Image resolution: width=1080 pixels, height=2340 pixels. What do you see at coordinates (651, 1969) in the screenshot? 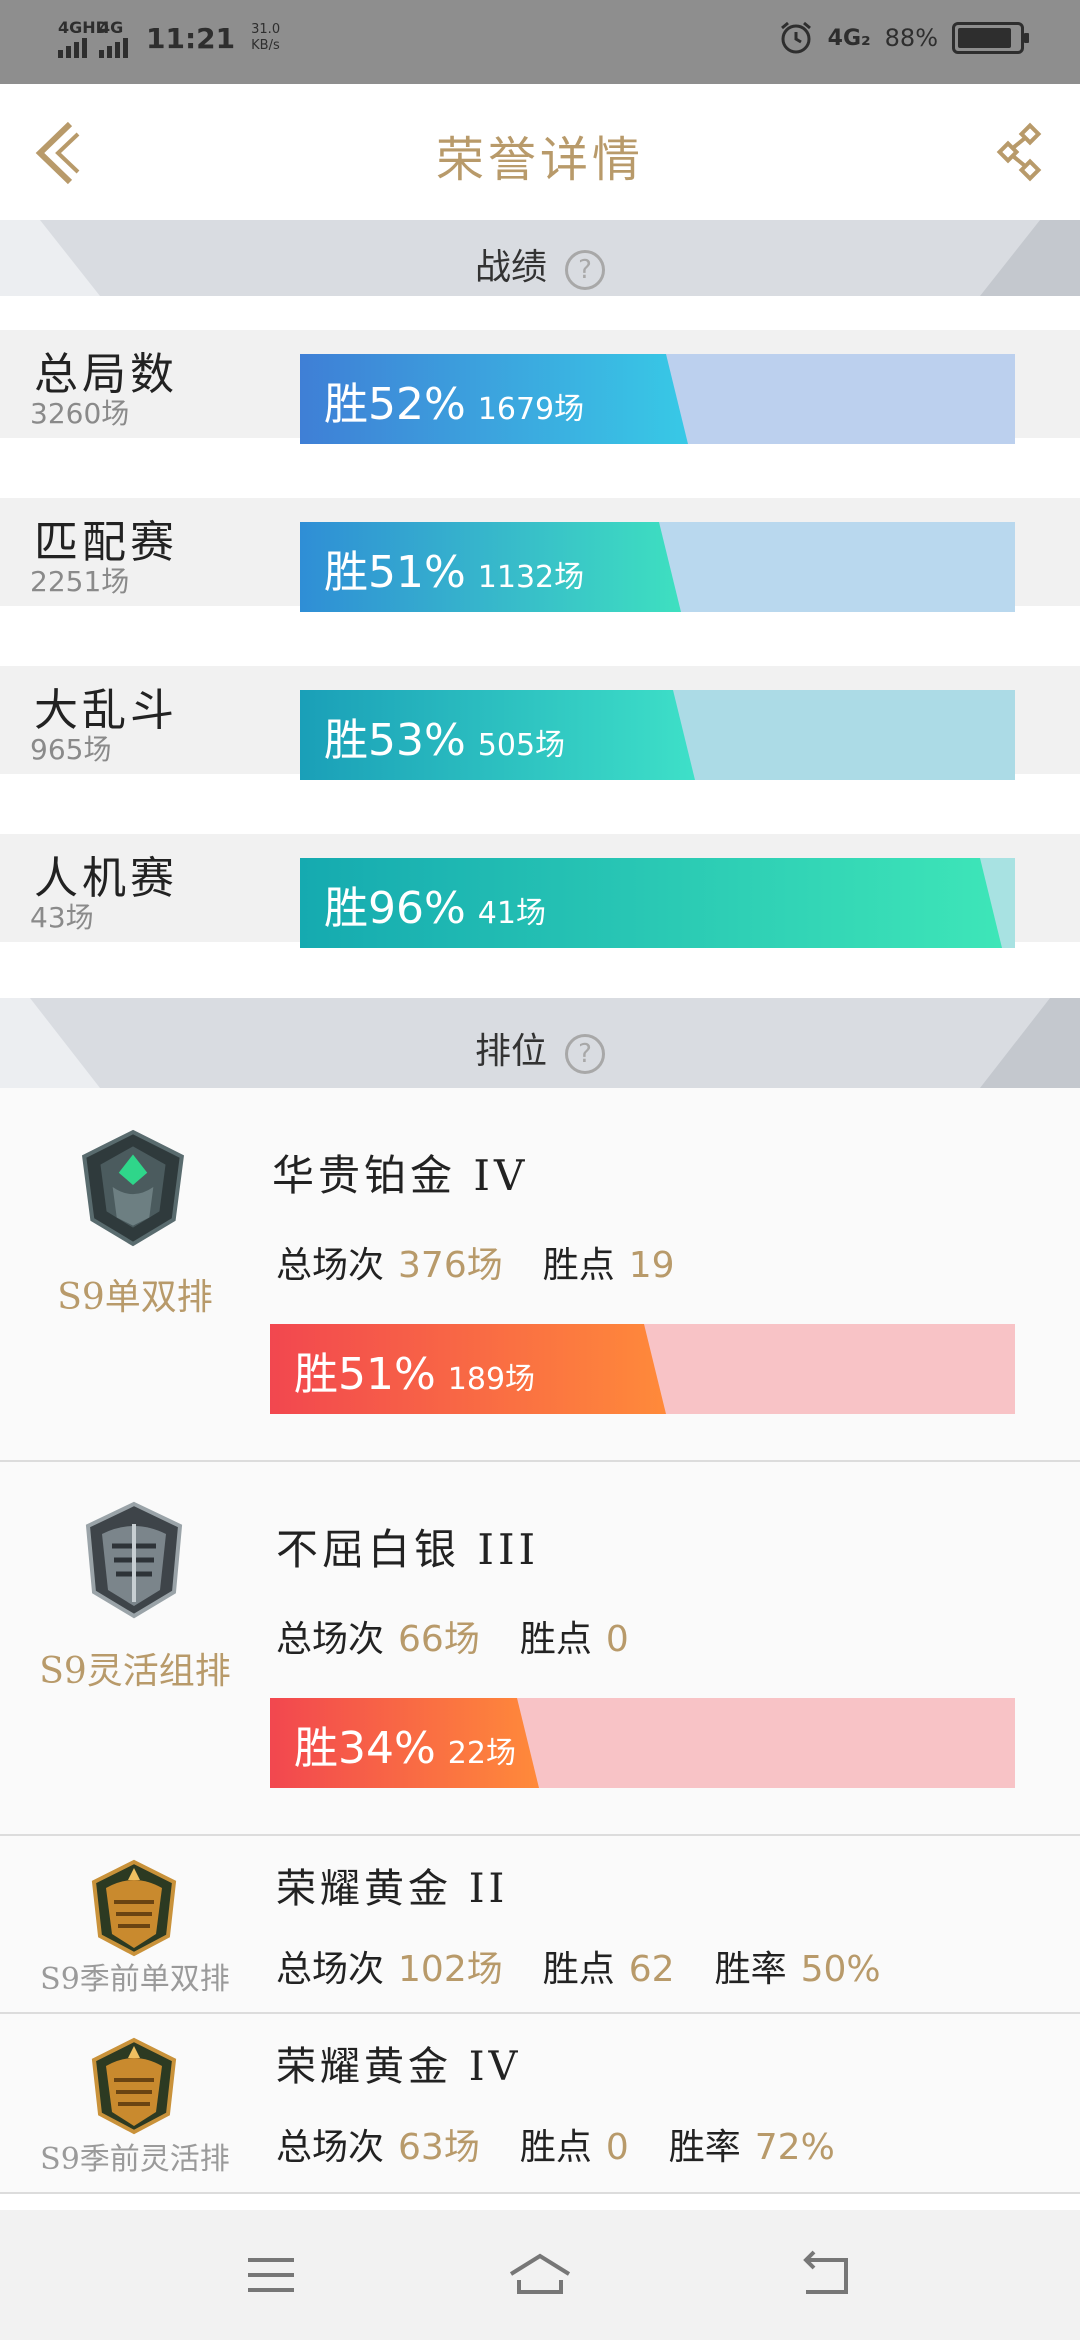
I see `league-points-value: 62` at bounding box center [651, 1969].